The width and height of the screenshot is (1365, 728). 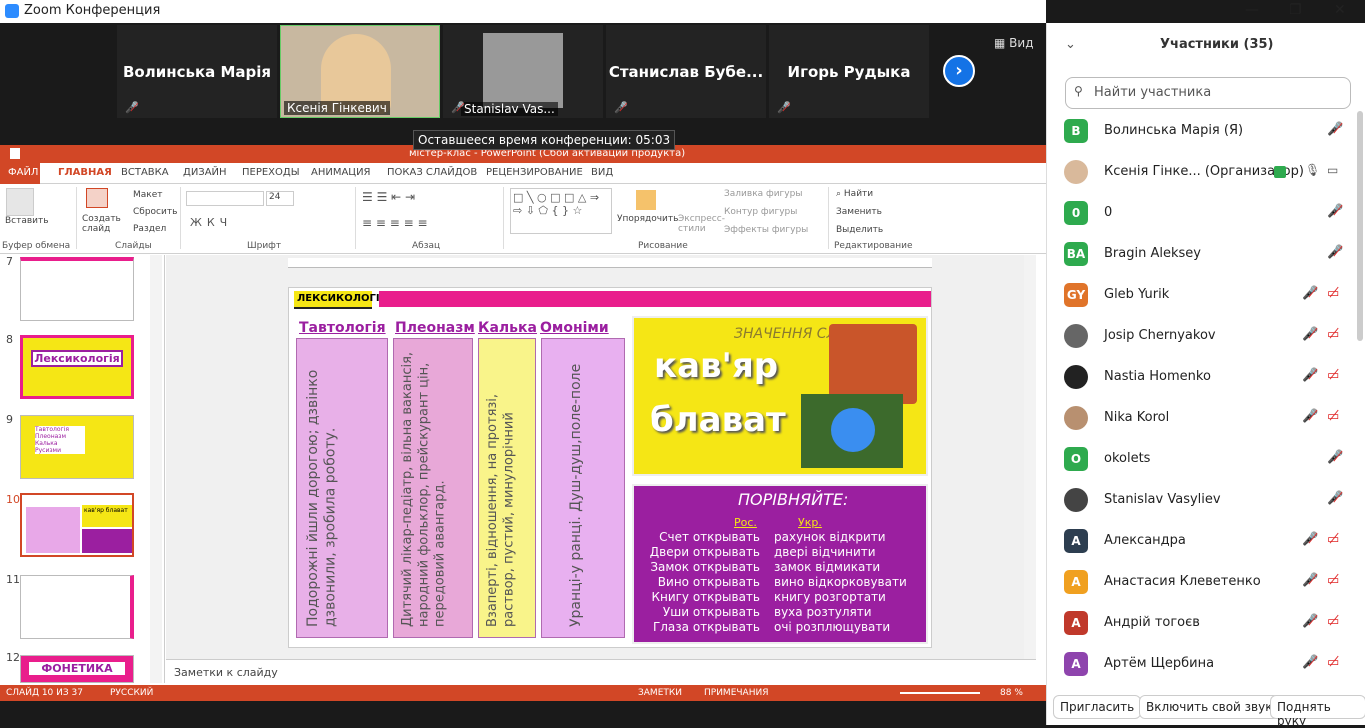 What do you see at coordinates (131, 693) in the screenshot?
I see `language-indicator: РУССКИЙ` at bounding box center [131, 693].